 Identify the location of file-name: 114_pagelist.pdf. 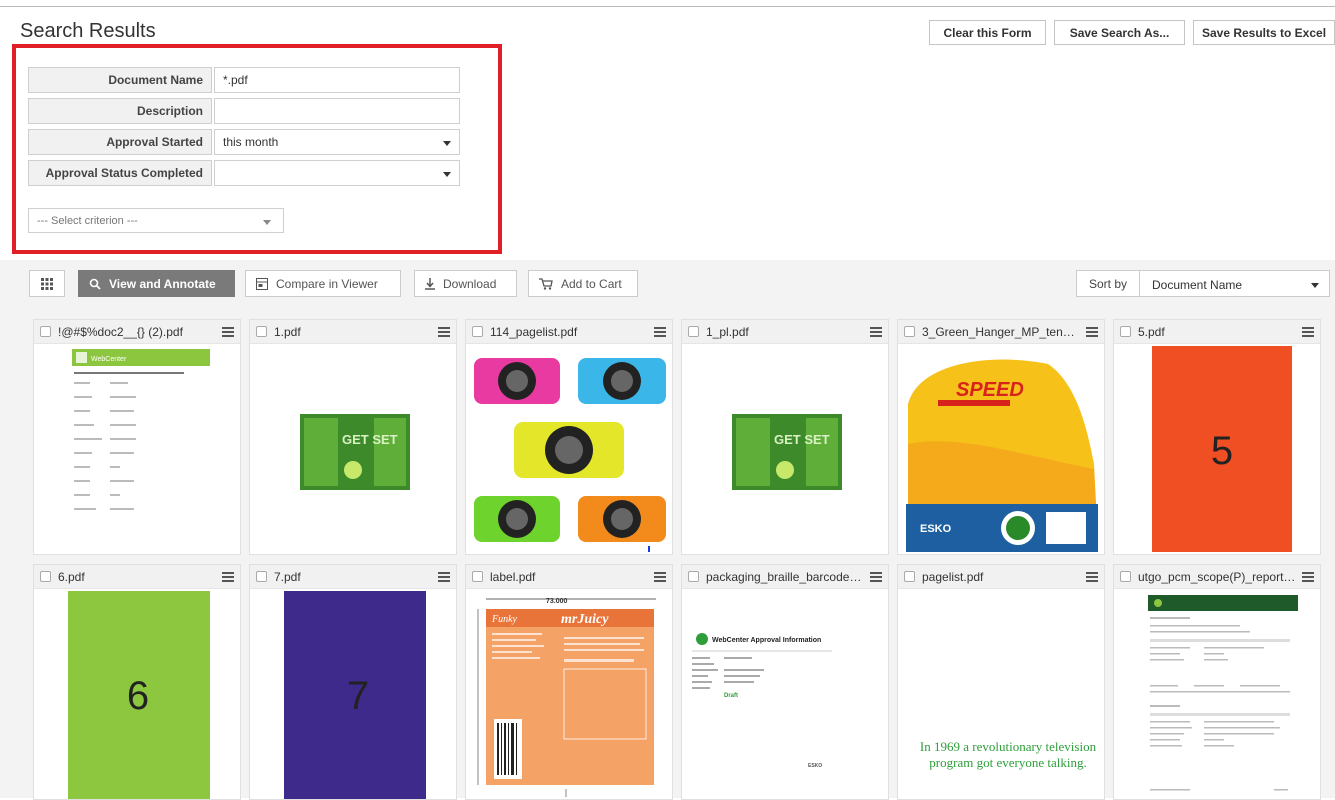
(569, 332).